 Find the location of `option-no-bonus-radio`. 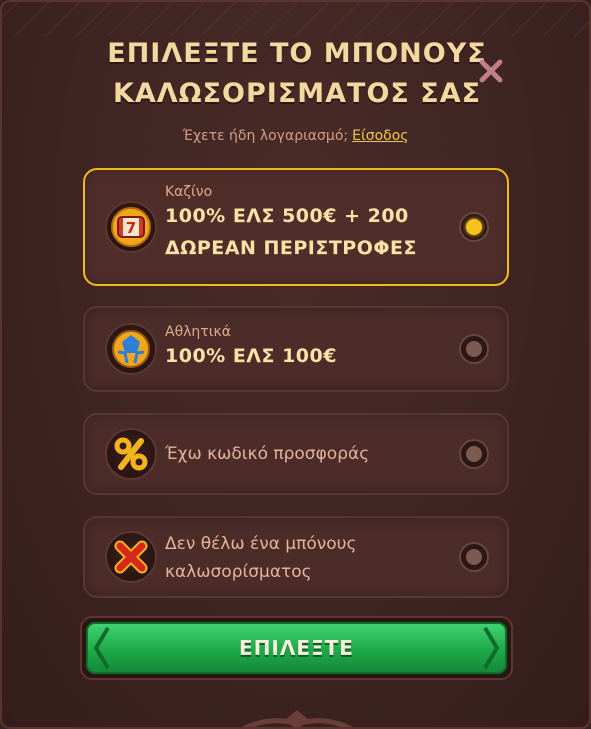

option-no-bonus-radio is located at coordinates (474, 557).